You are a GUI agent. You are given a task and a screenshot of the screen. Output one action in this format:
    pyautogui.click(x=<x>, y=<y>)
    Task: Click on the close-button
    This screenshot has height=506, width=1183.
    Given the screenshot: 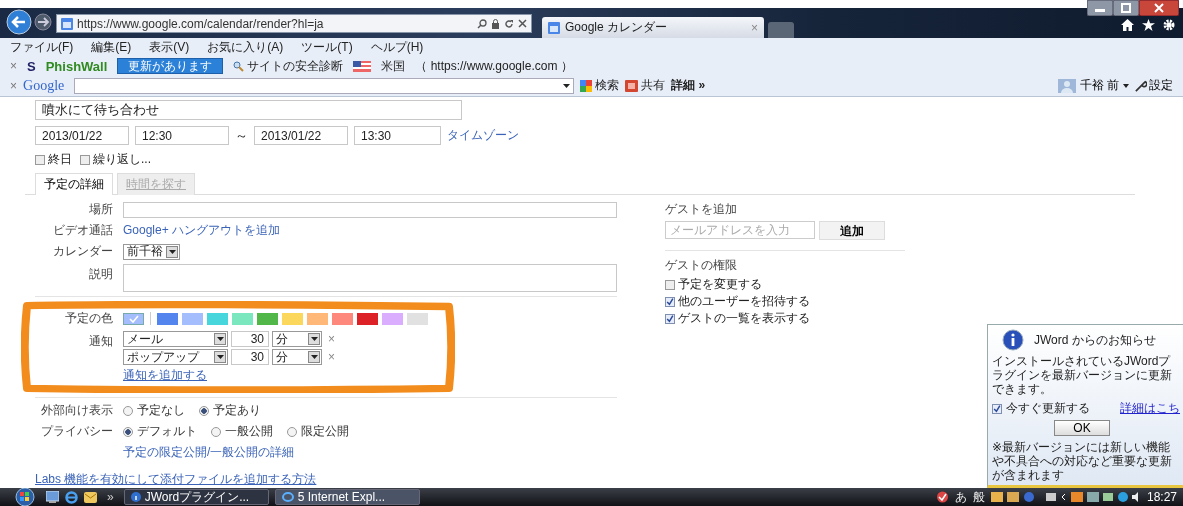 What is the action you would take?
    pyautogui.click(x=1159, y=8)
    